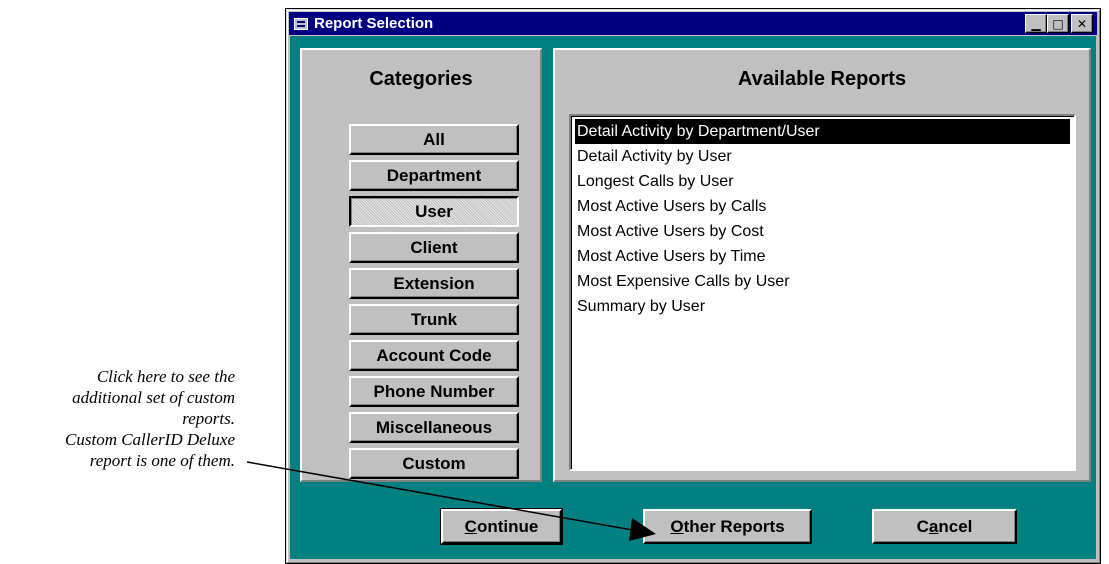 The height and width of the screenshot is (564, 1109). Describe the element at coordinates (822, 306) in the screenshot. I see `report-list-item: Summary by User` at that location.